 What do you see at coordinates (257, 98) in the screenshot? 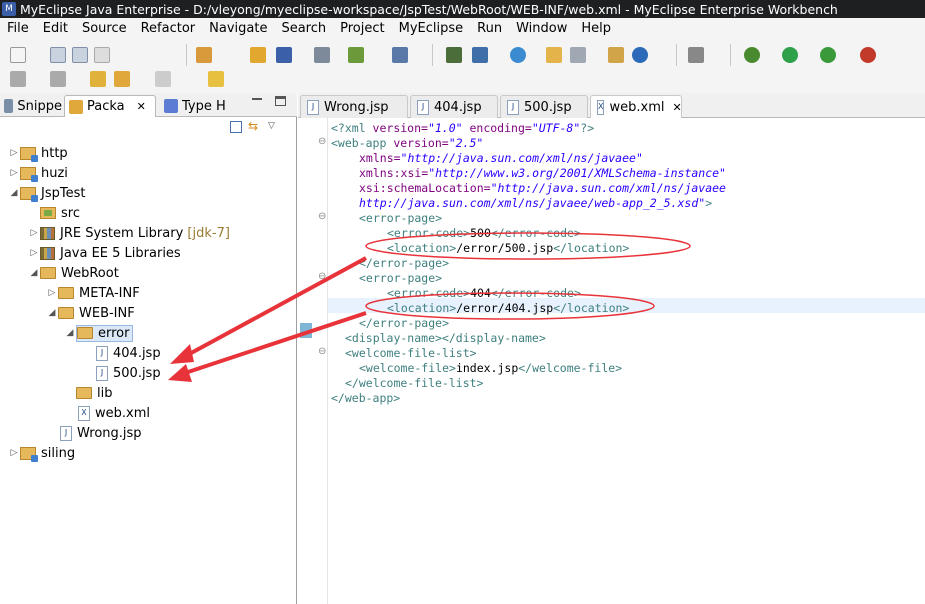
I see `minimize-icon` at bounding box center [257, 98].